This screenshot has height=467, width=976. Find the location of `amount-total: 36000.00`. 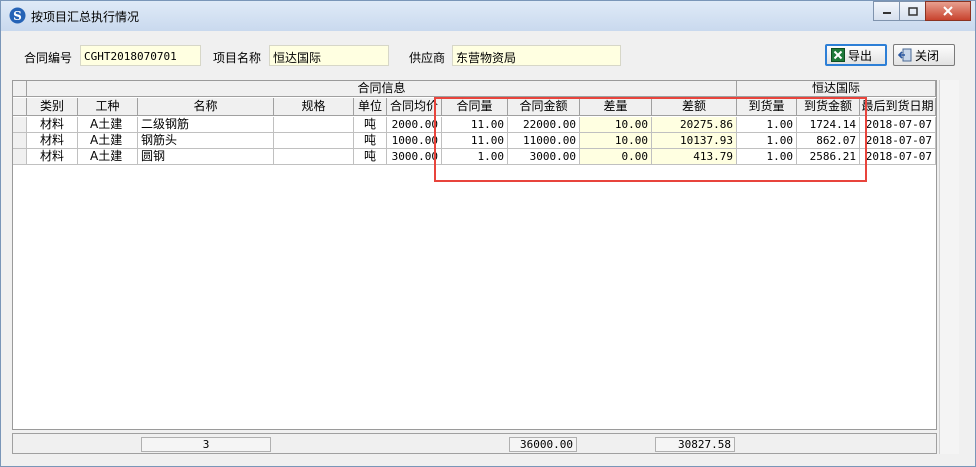

amount-total: 36000.00 is located at coordinates (543, 444).